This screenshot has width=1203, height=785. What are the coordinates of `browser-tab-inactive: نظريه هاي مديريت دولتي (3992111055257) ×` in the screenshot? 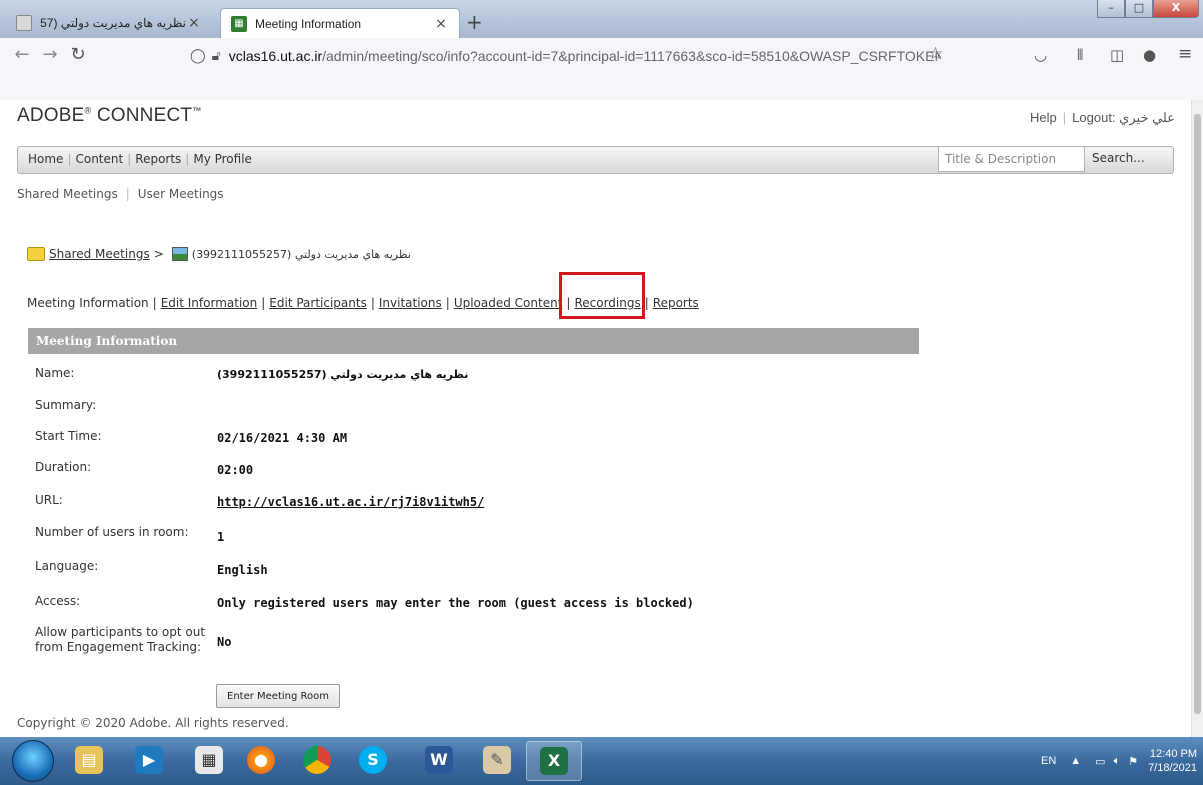 It's located at (109, 23).